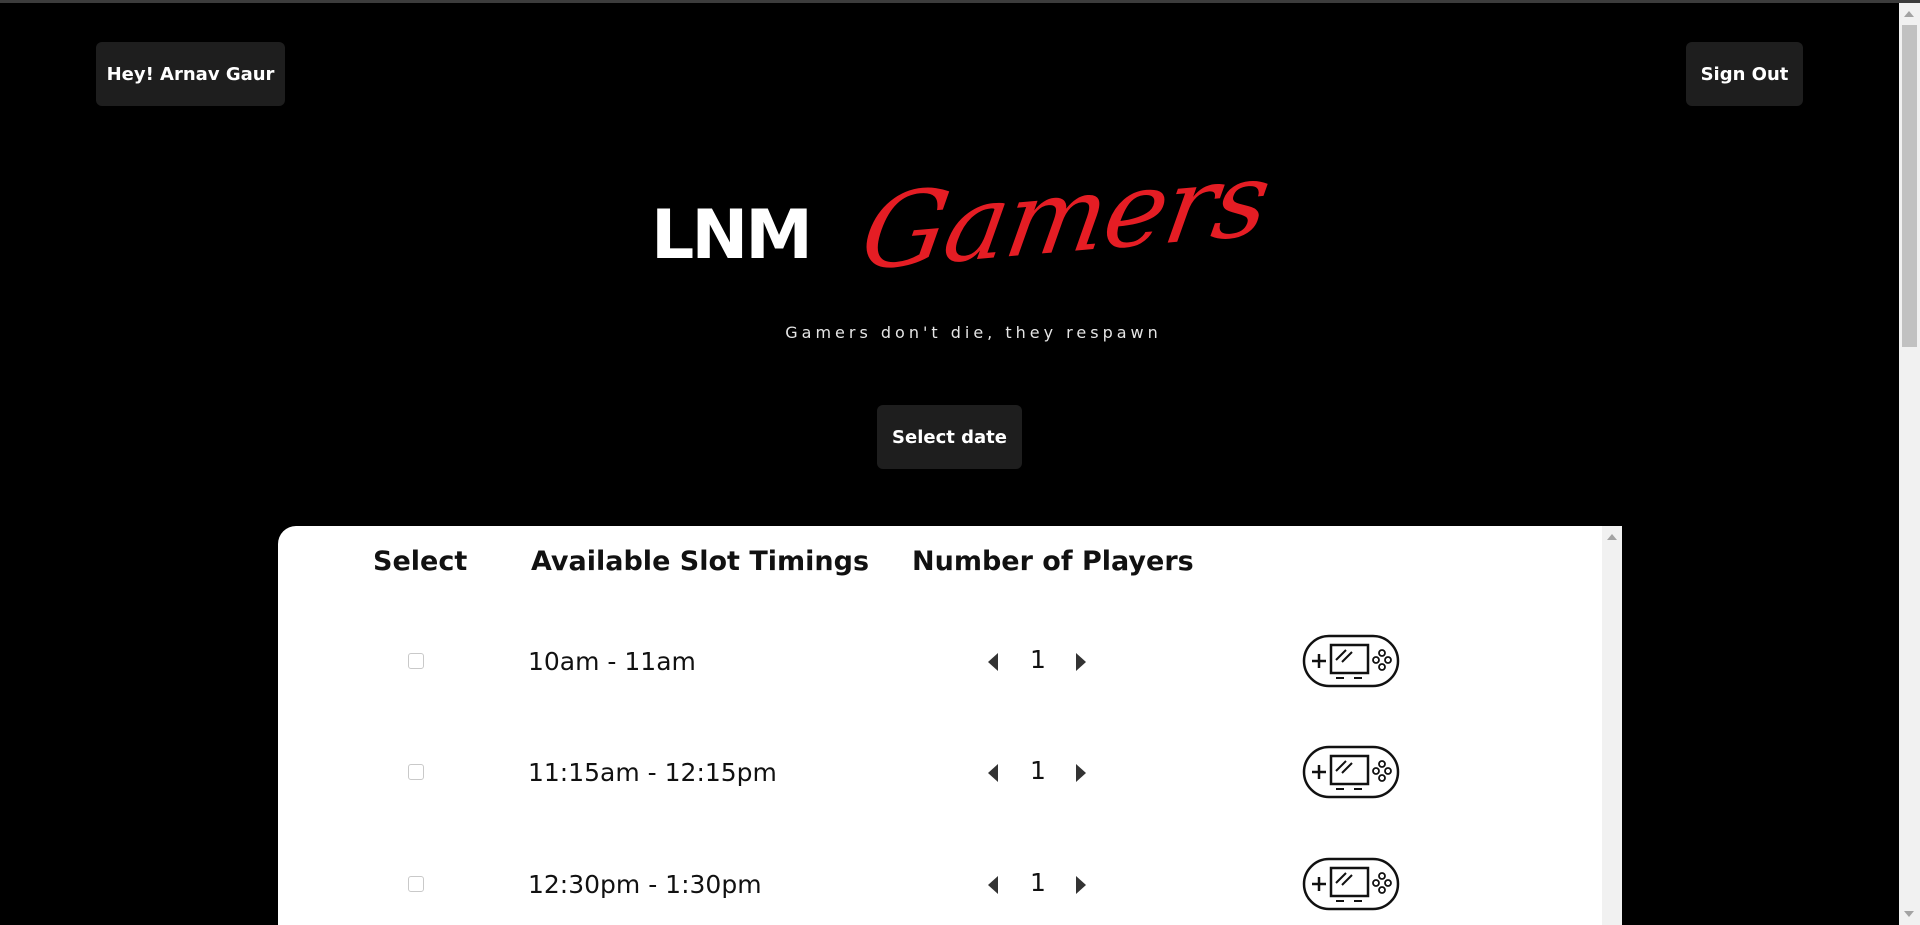 The height and width of the screenshot is (925, 1920). I want to click on window-top-border, so click(960, 1).